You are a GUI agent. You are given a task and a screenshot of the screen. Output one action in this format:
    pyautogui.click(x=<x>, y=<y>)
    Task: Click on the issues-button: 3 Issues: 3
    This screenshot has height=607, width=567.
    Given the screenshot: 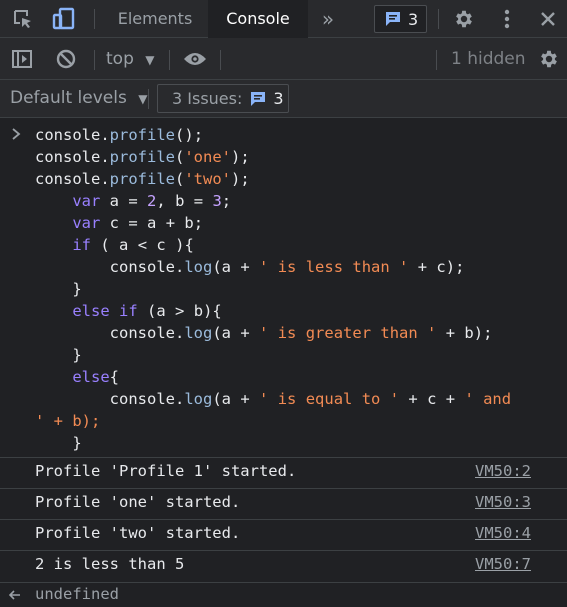 What is the action you would take?
    pyautogui.click(x=223, y=98)
    